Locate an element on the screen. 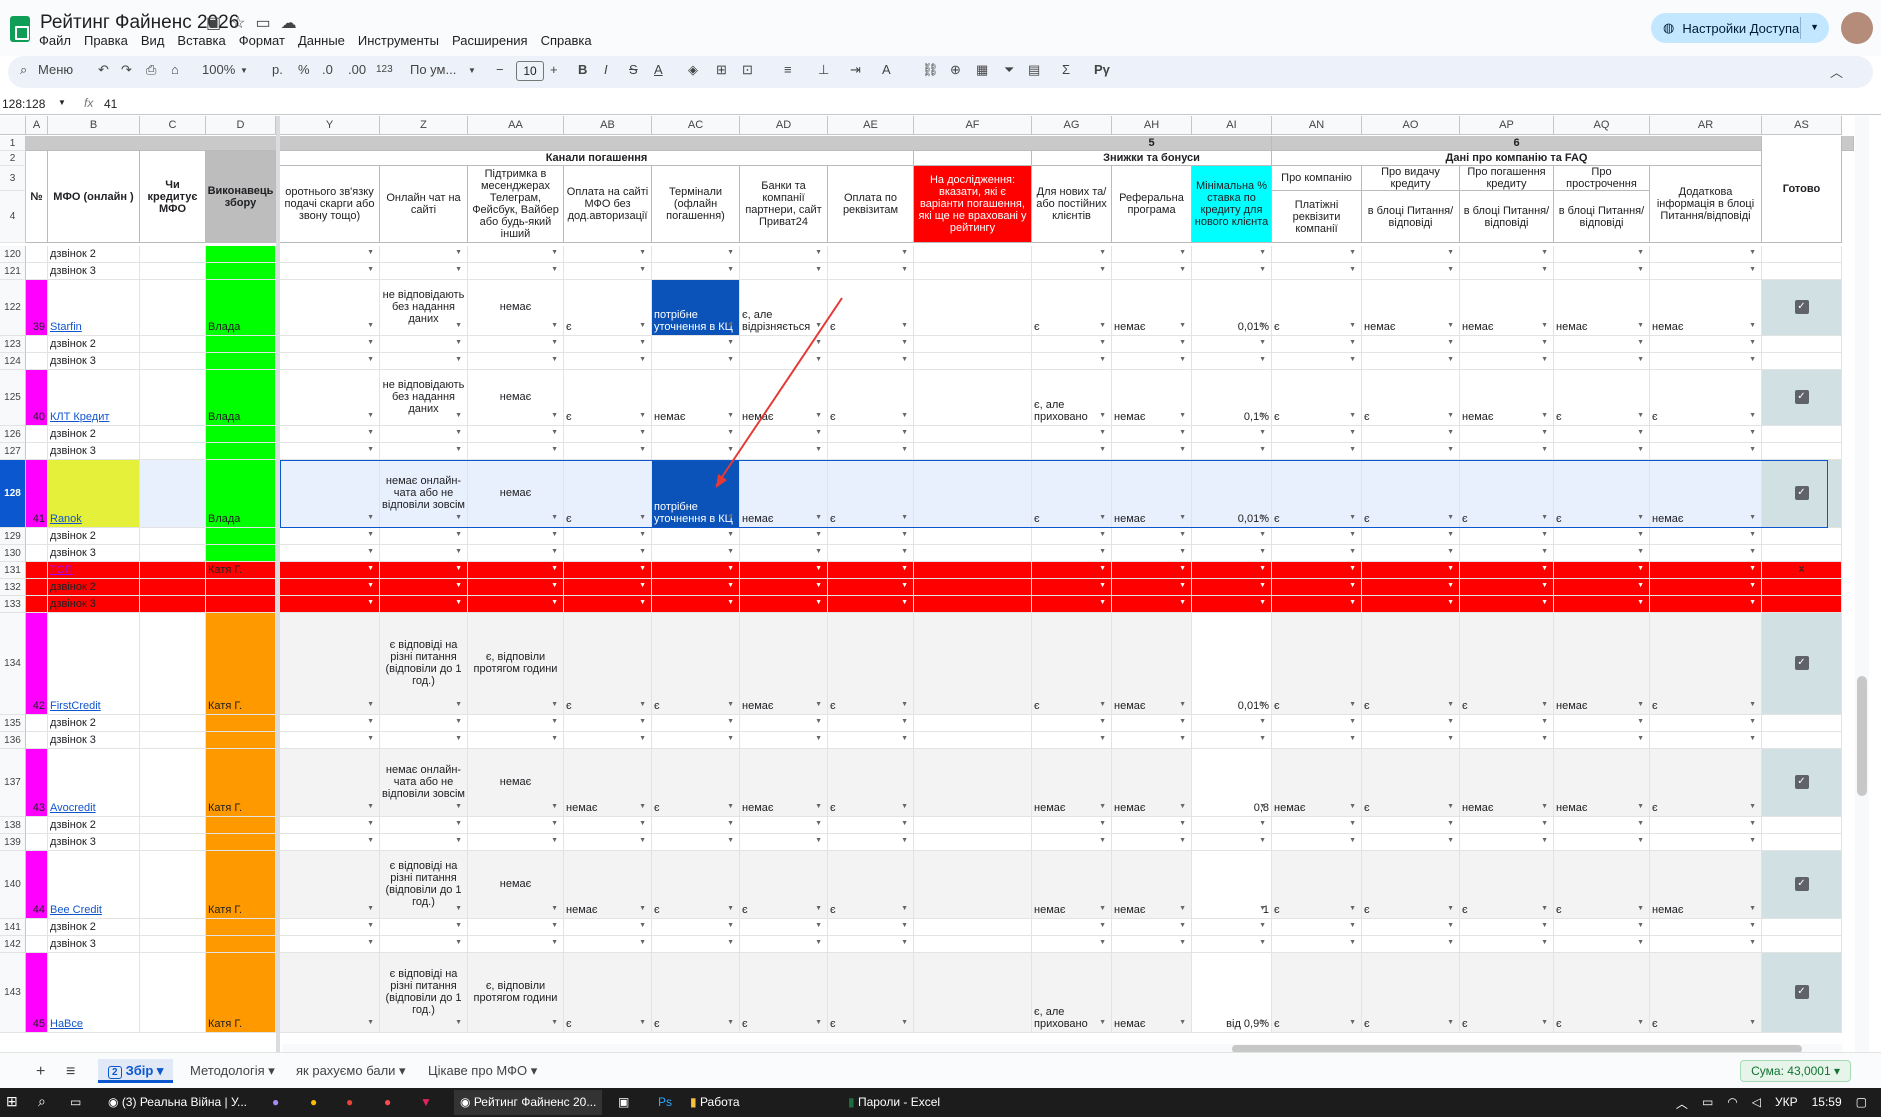  filter-icon: ⏷ is located at coordinates (1009, 70).